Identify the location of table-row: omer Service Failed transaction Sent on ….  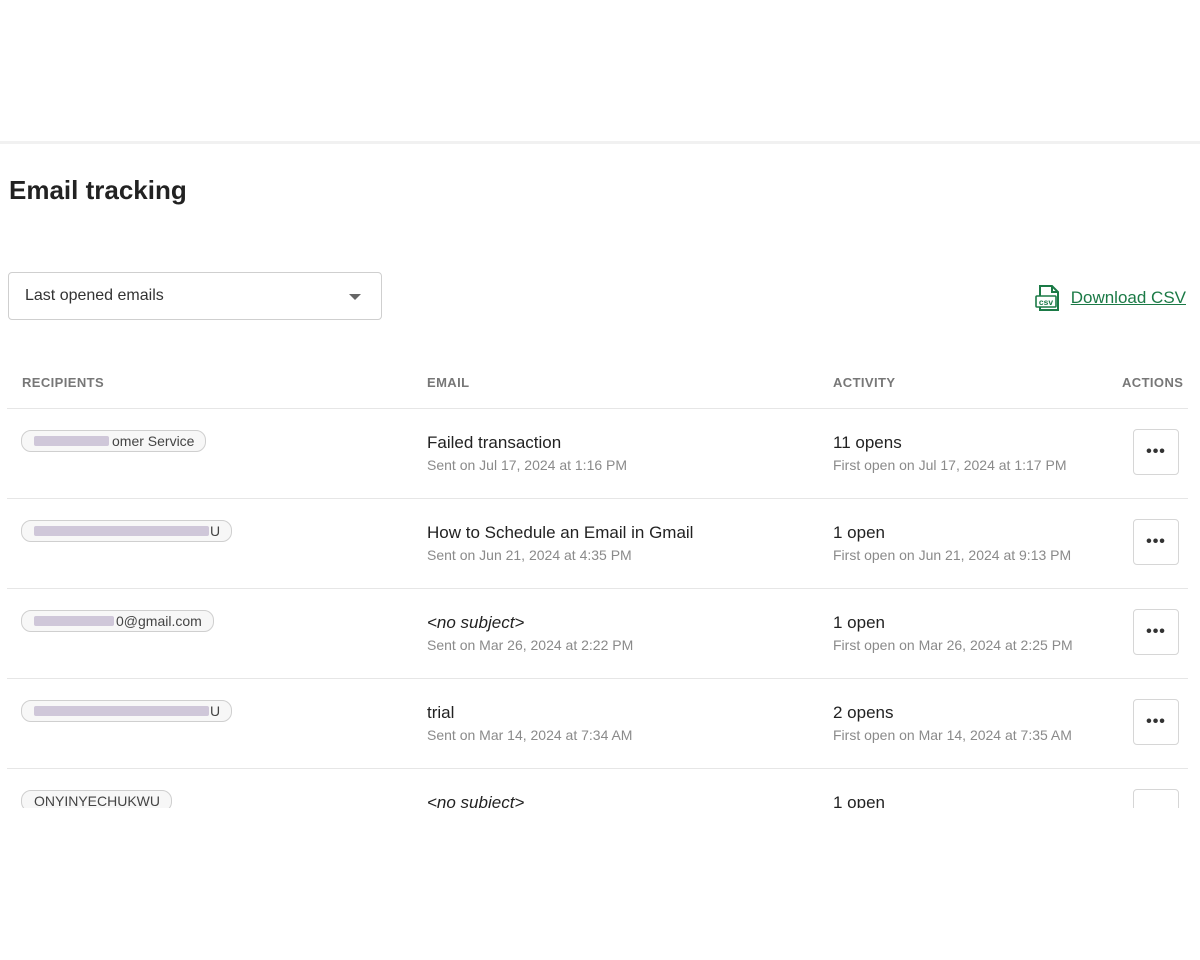
(597, 453).